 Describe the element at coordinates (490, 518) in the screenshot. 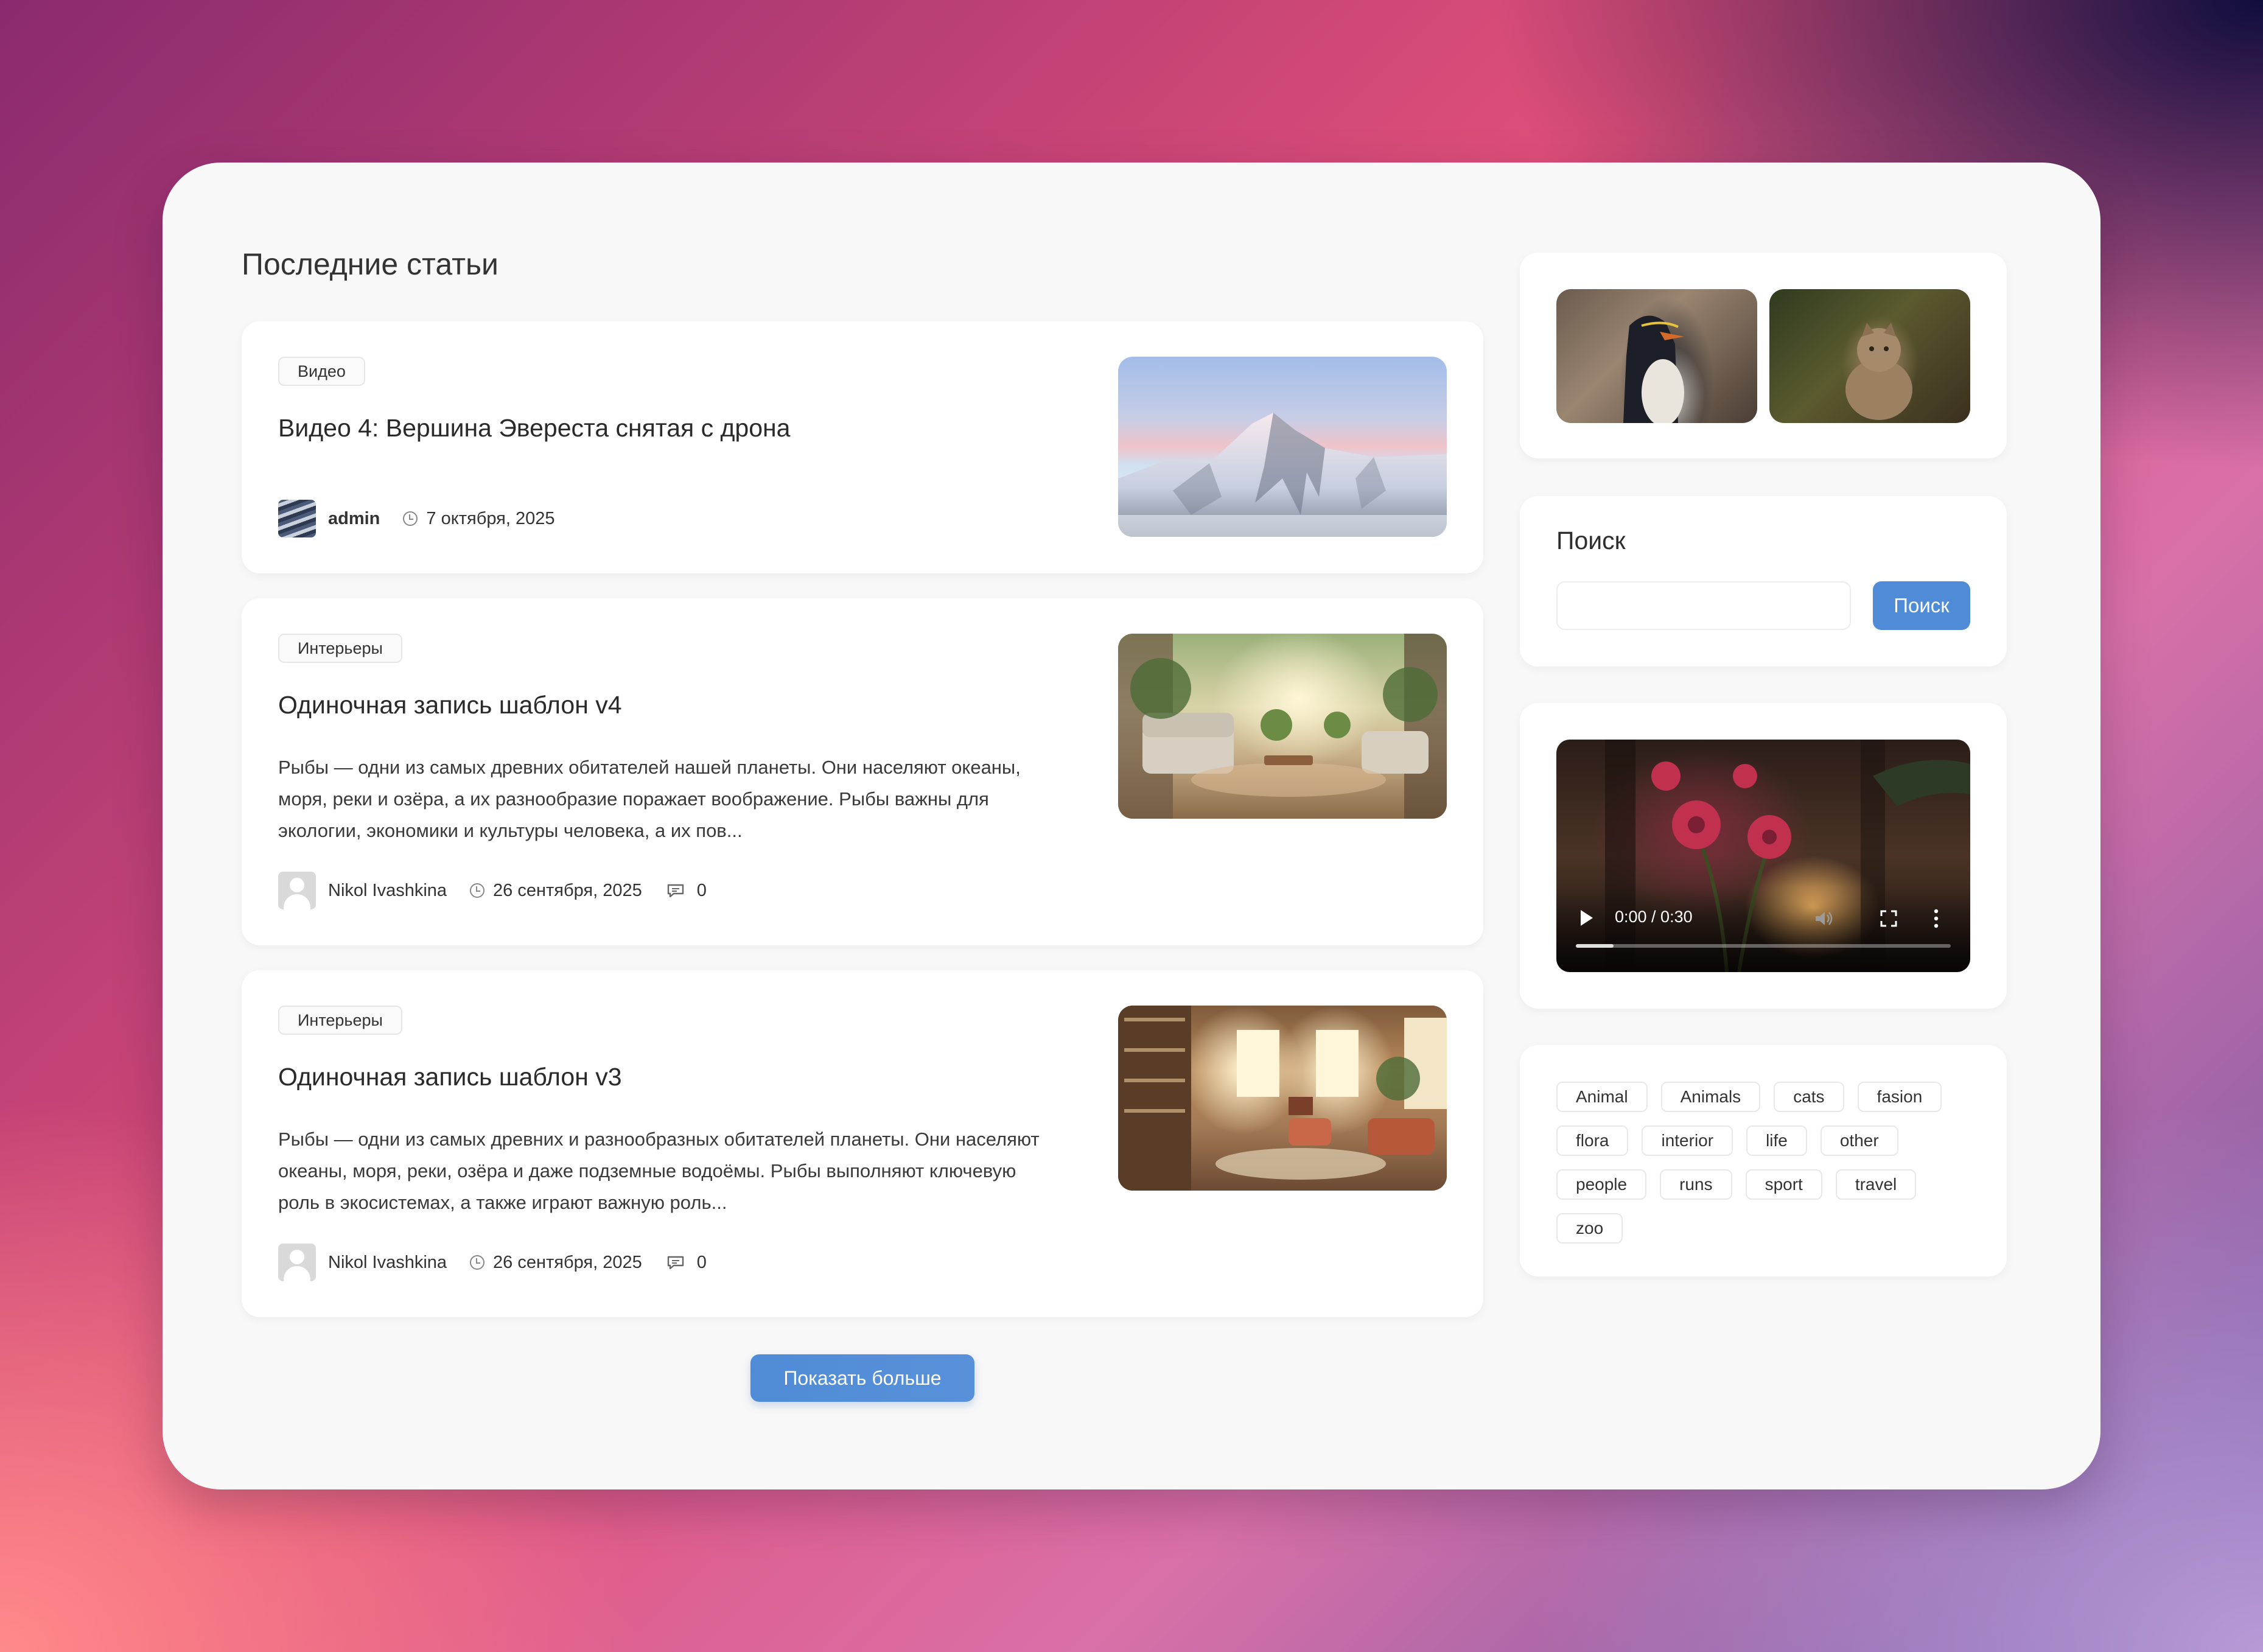

I see `post-date: 7 октября, 2025` at that location.